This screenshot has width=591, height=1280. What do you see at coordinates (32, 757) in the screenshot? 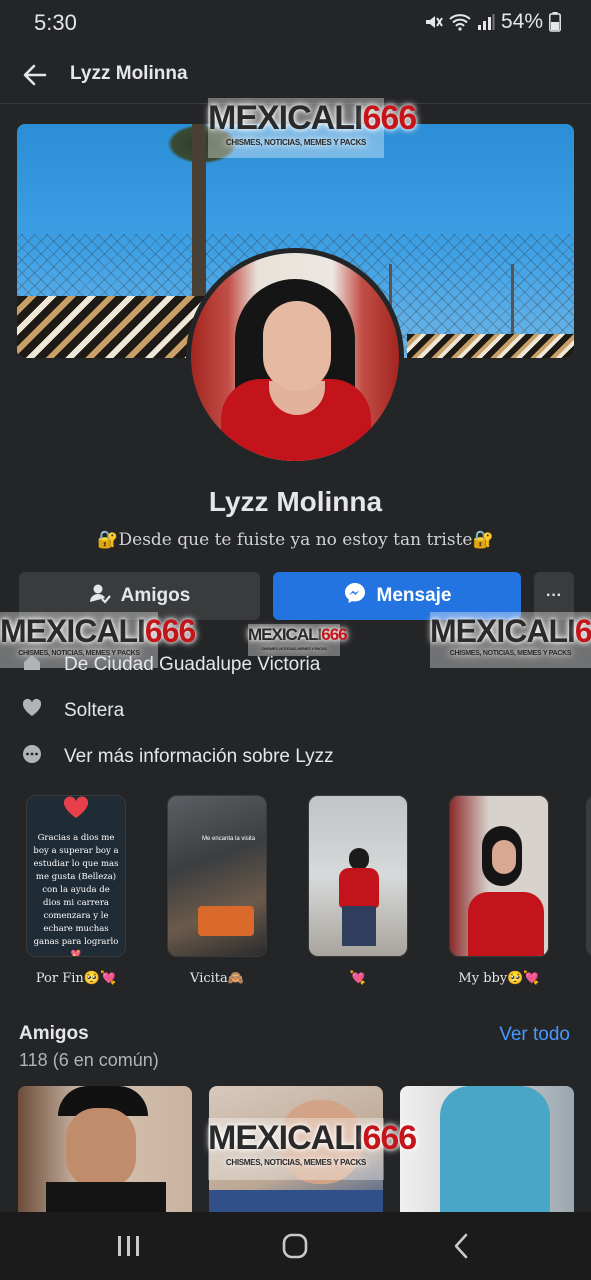
I see `more-info-icon` at bounding box center [32, 757].